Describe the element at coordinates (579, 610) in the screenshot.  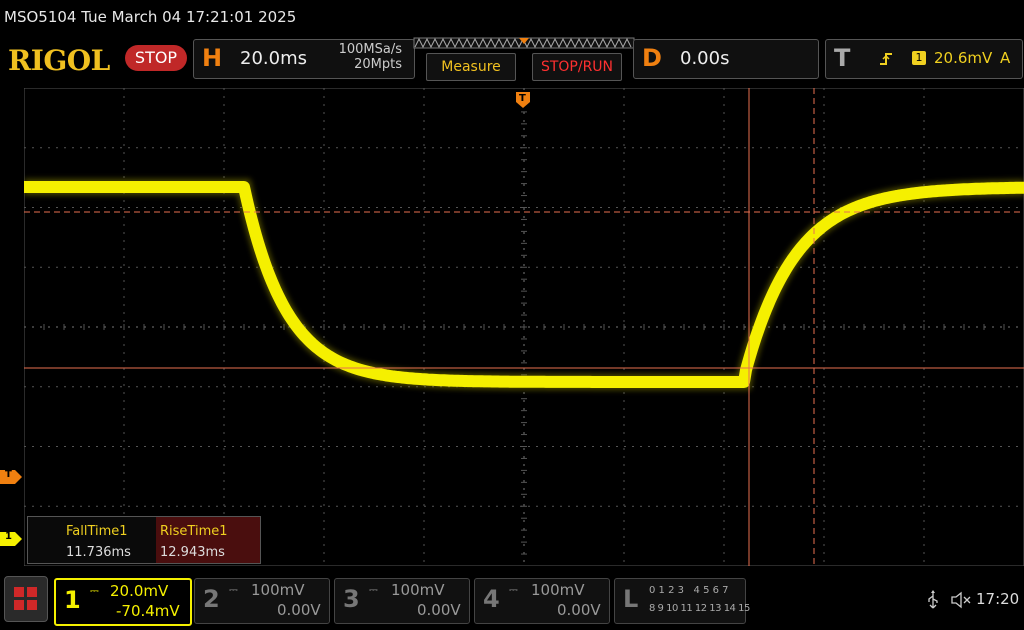
I see `channel4-offset: 0.00V` at that location.